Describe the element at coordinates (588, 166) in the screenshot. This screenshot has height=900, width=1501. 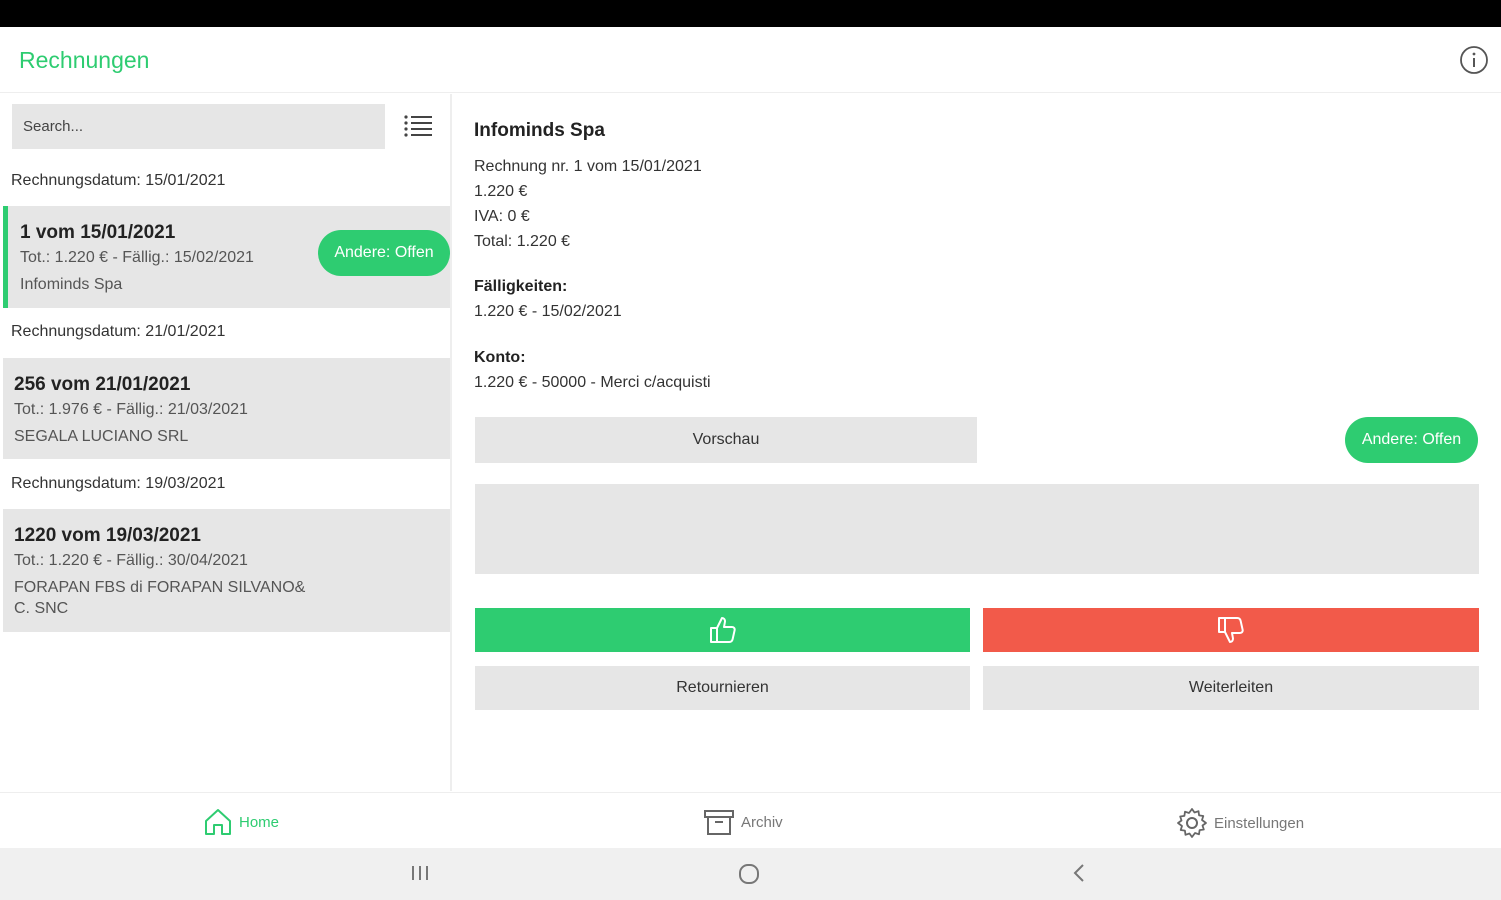
I see `detail-invoice-line: Rechnung nr. 1 vom 15/01/2021` at that location.